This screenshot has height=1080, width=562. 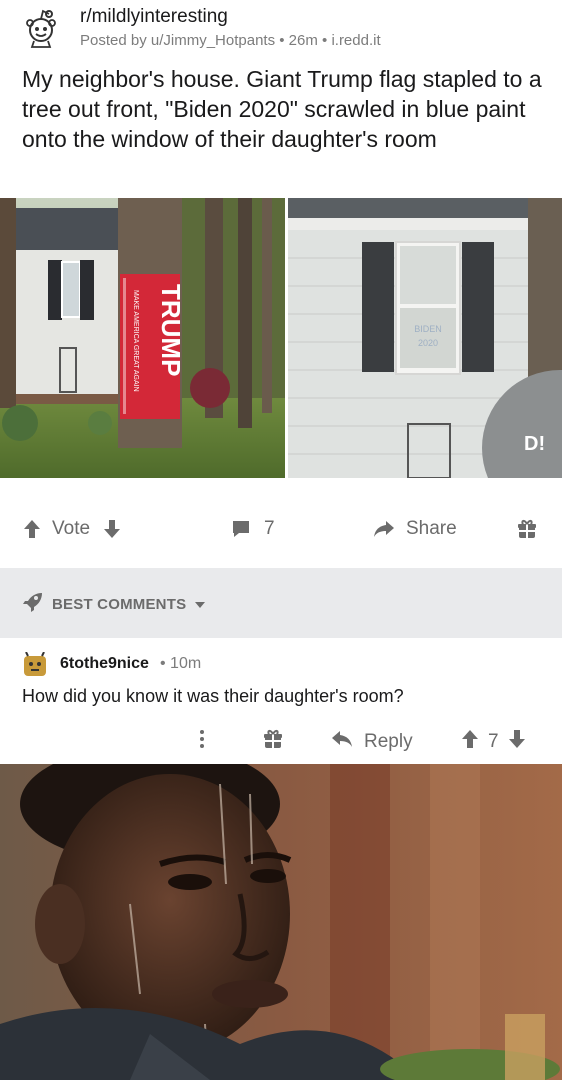 I want to click on vote-group: Vote, so click(x=72, y=529).